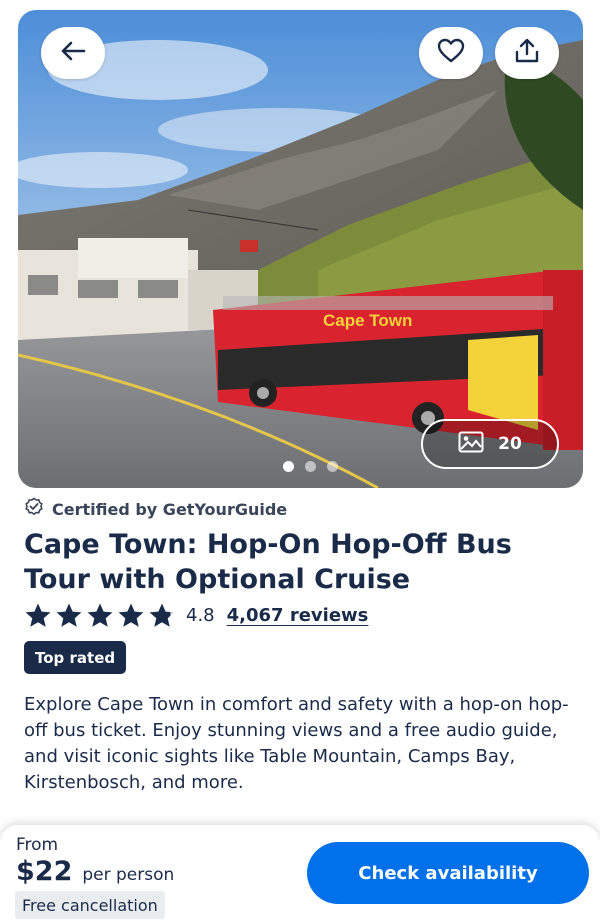  Describe the element at coordinates (510, 444) in the screenshot. I see `photo-count: 20` at that location.